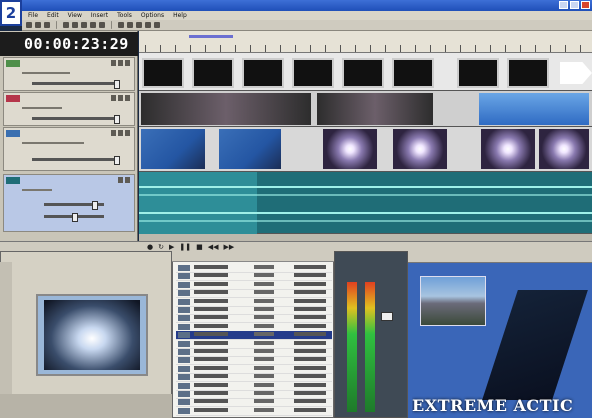 The height and width of the screenshot is (418, 592). What do you see at coordinates (171, 247) in the screenshot?
I see `play-icon: ▶` at bounding box center [171, 247].